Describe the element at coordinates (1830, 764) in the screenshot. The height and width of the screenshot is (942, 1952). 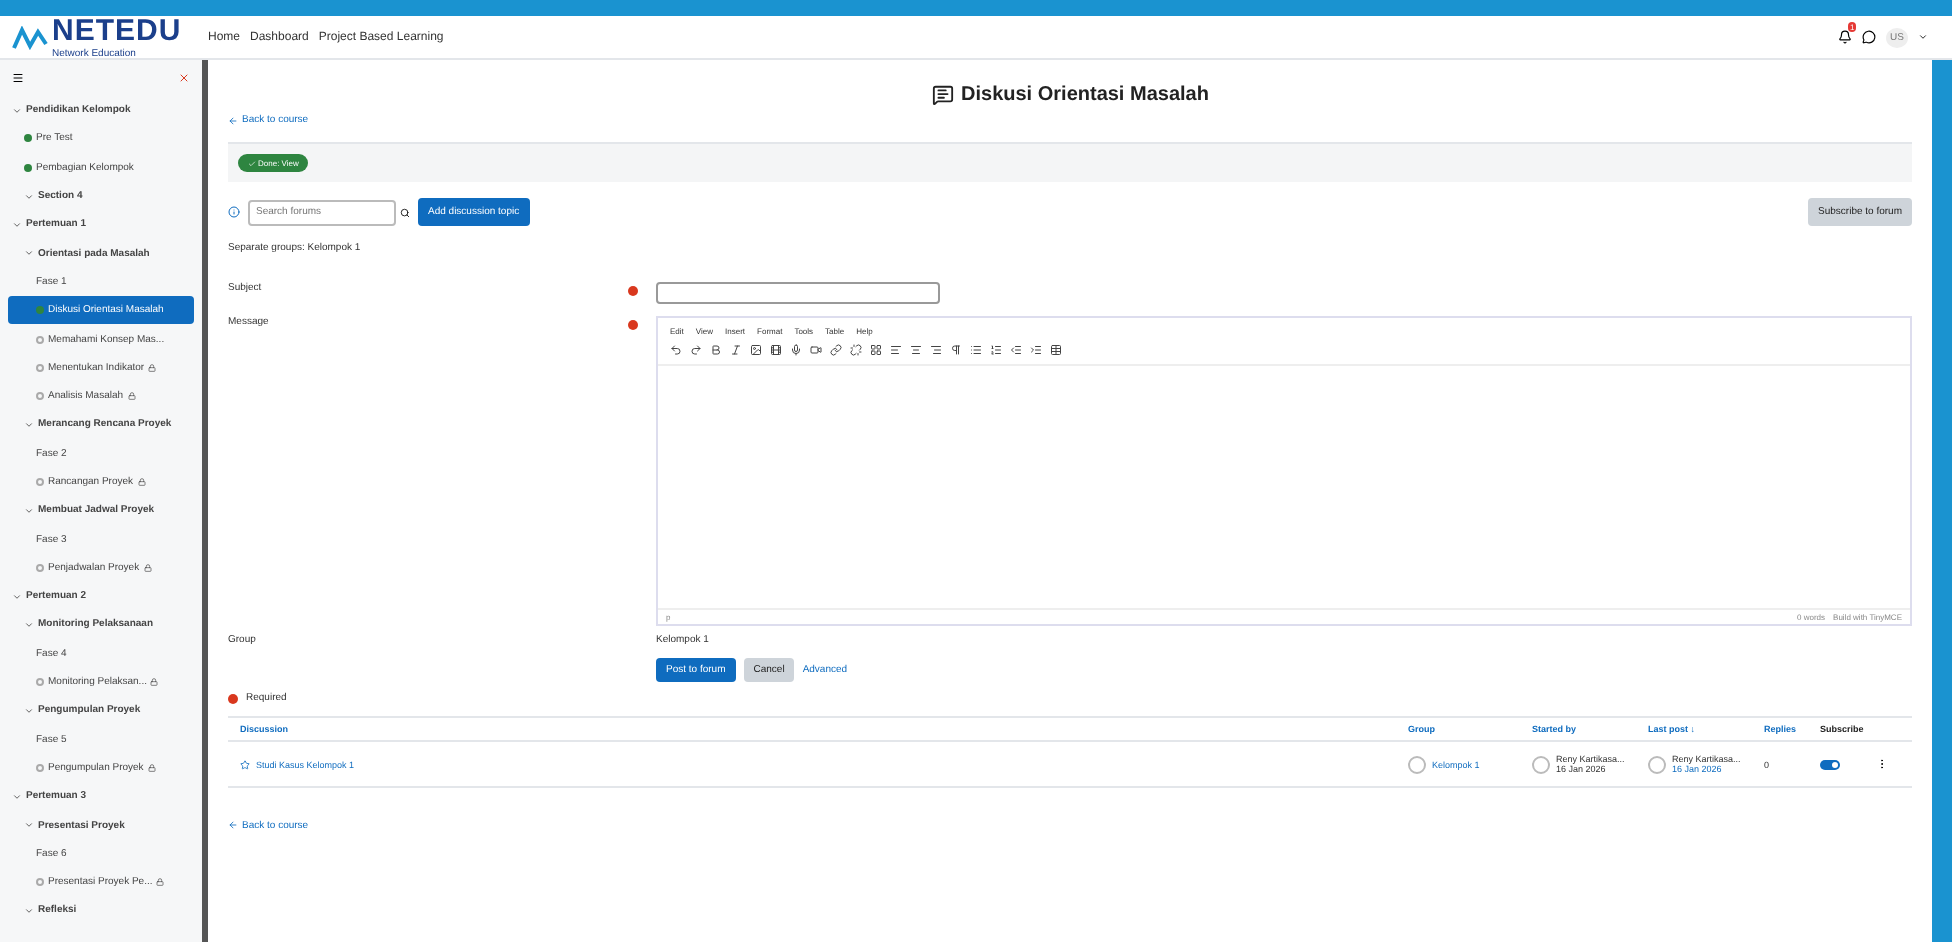
I see `subscribe-toggle` at that location.